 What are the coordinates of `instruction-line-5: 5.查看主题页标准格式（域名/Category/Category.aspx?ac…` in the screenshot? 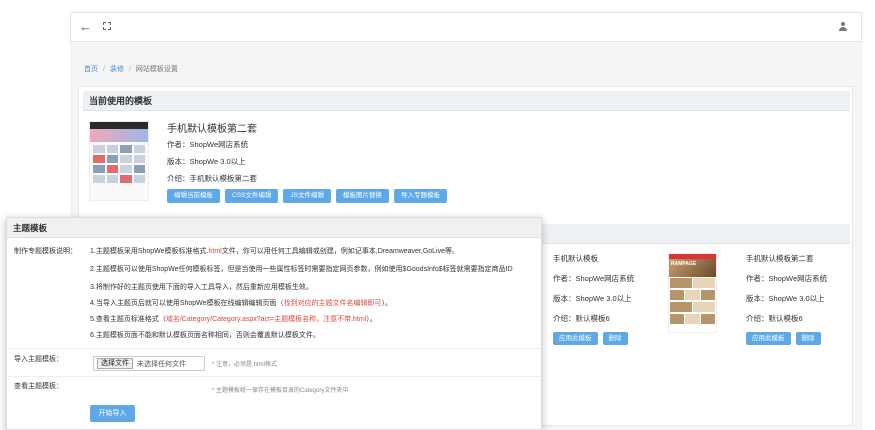 It's located at (233, 319).